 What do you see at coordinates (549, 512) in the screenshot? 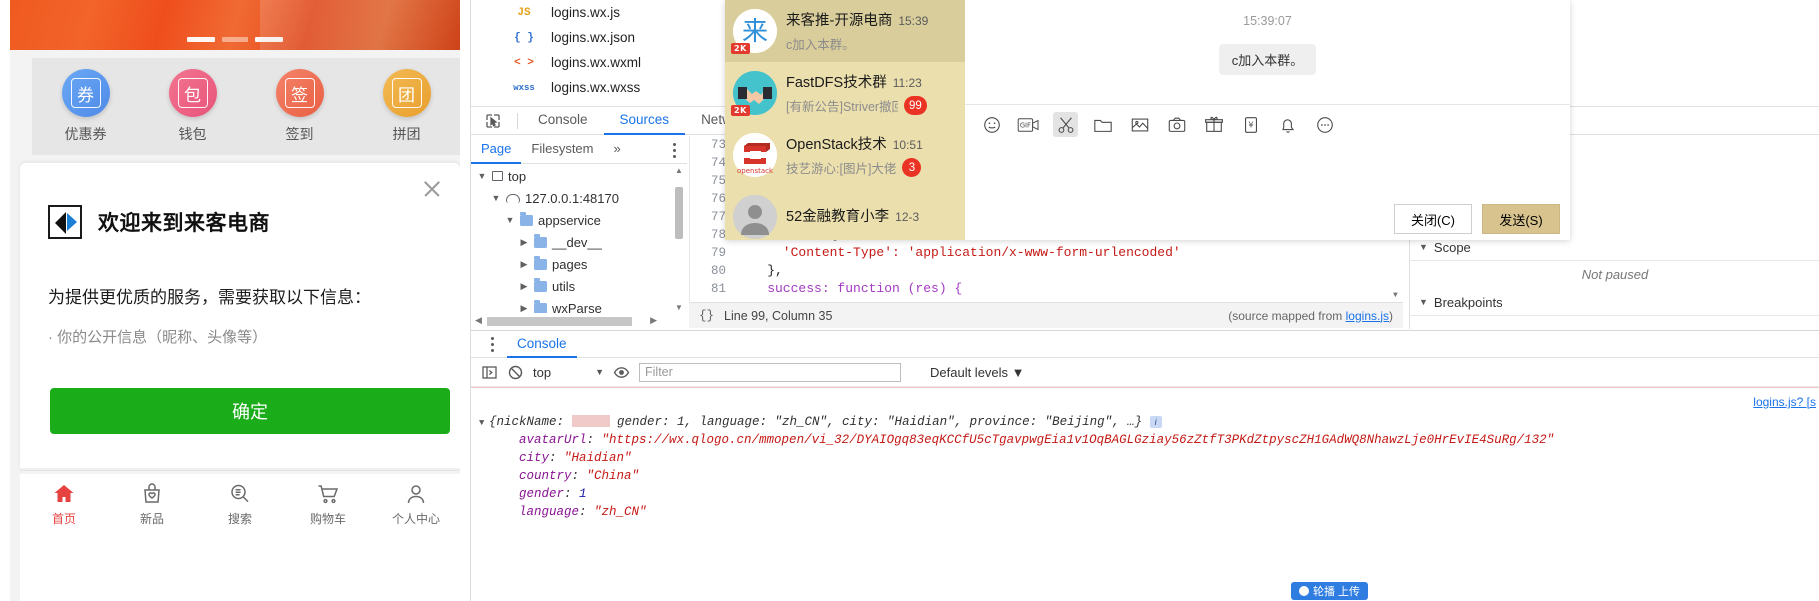
I see `property-key: language` at bounding box center [549, 512].